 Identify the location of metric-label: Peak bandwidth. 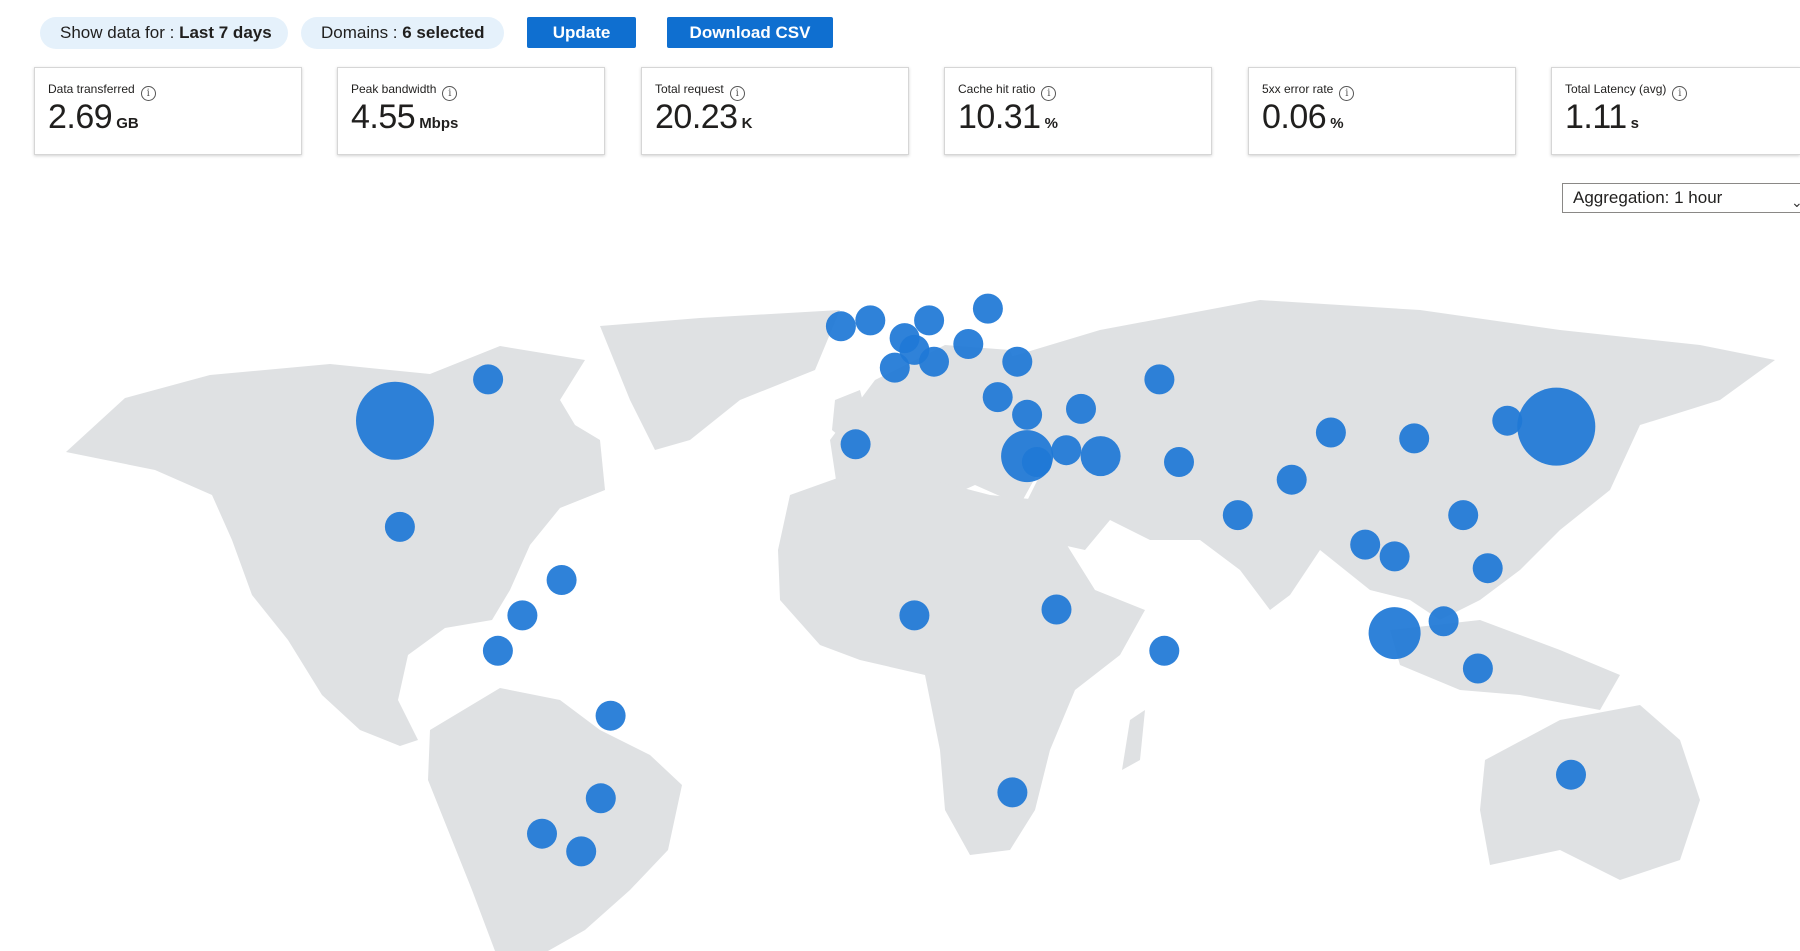
(394, 89).